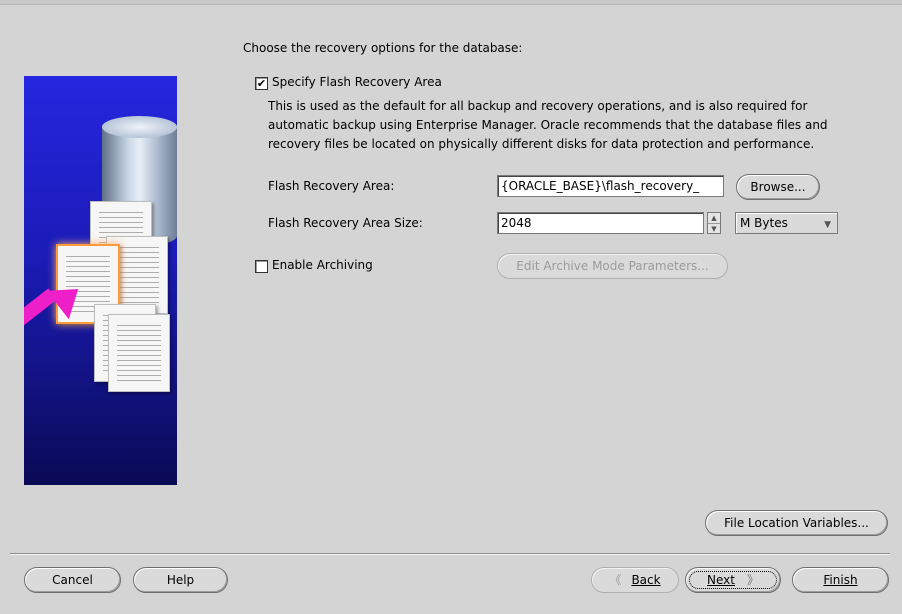 The image size is (902, 614). What do you see at coordinates (451, 2) in the screenshot?
I see `window-top-border` at bounding box center [451, 2].